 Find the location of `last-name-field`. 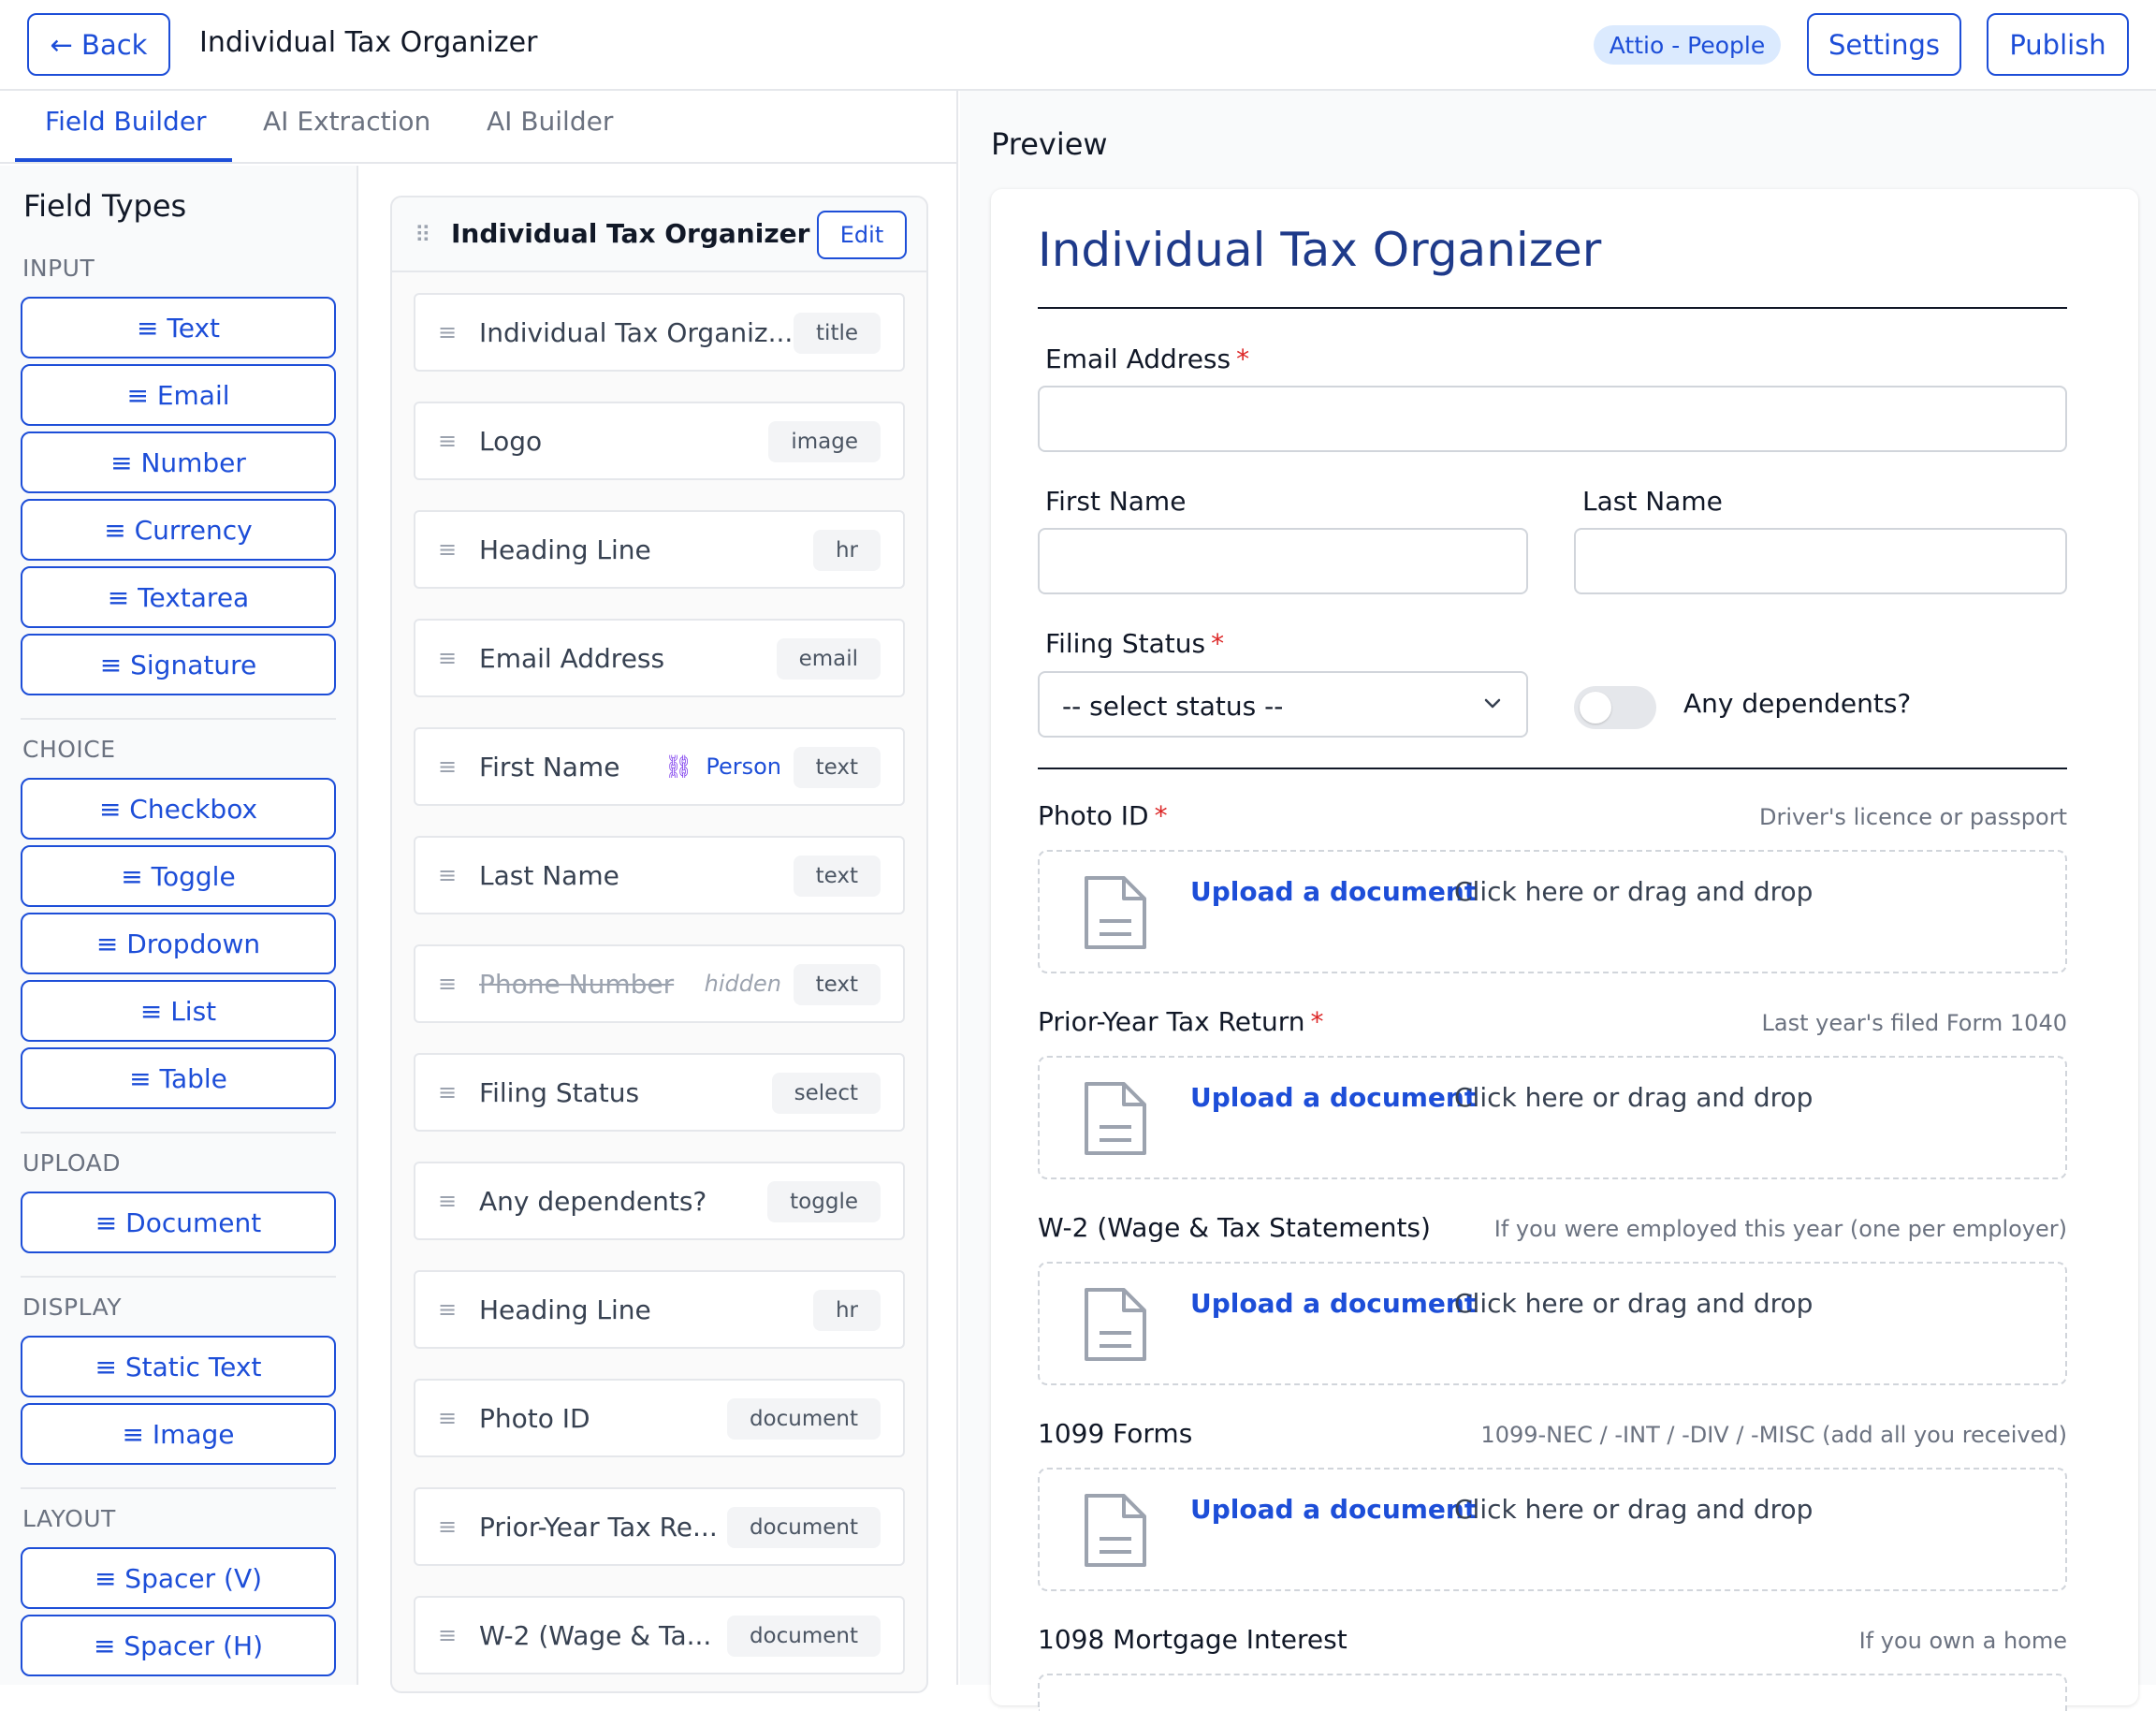

last-name-field is located at coordinates (1820, 561).